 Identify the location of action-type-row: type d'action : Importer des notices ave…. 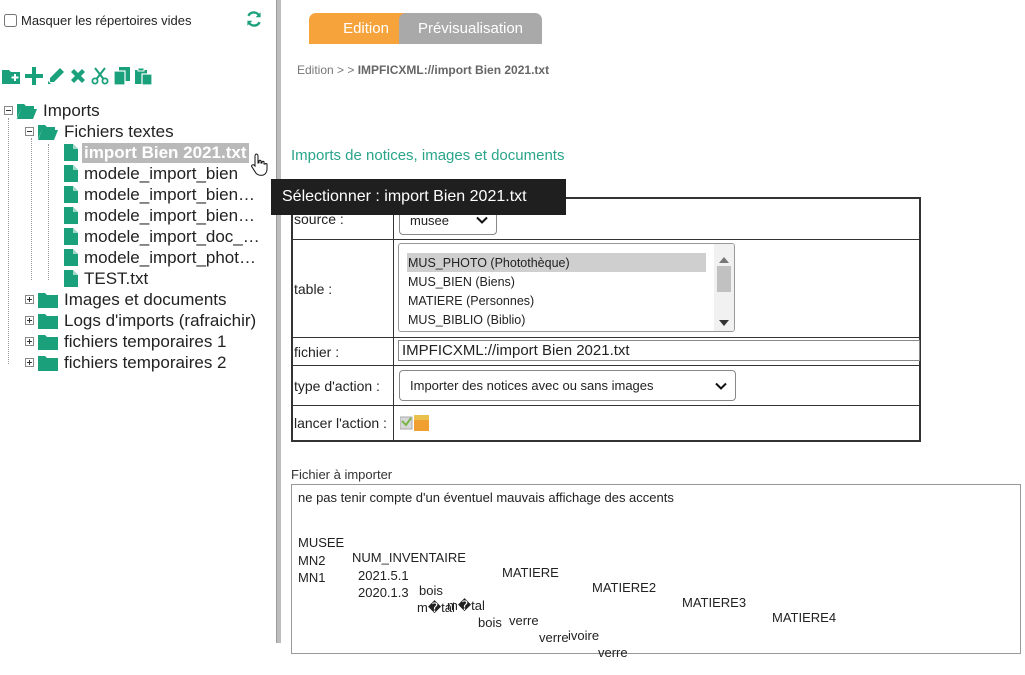
(606, 386).